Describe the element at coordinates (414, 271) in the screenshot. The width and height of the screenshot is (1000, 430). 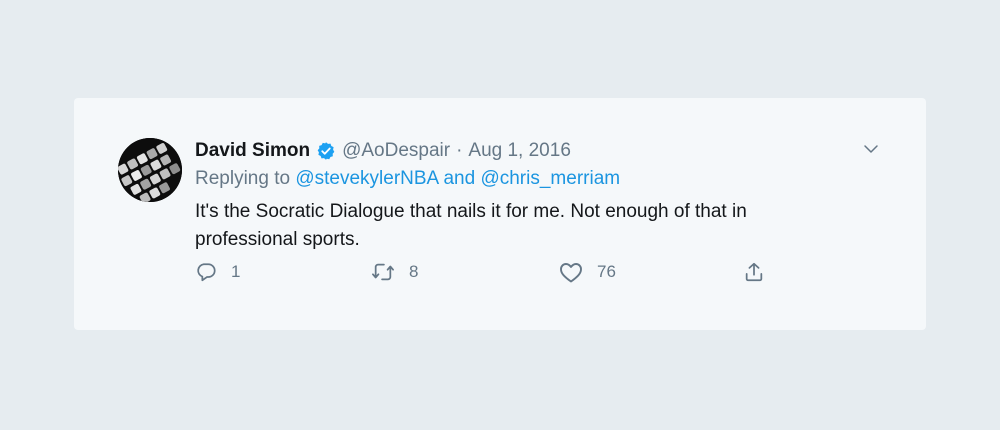
I see `retweet-count: 8` at that location.